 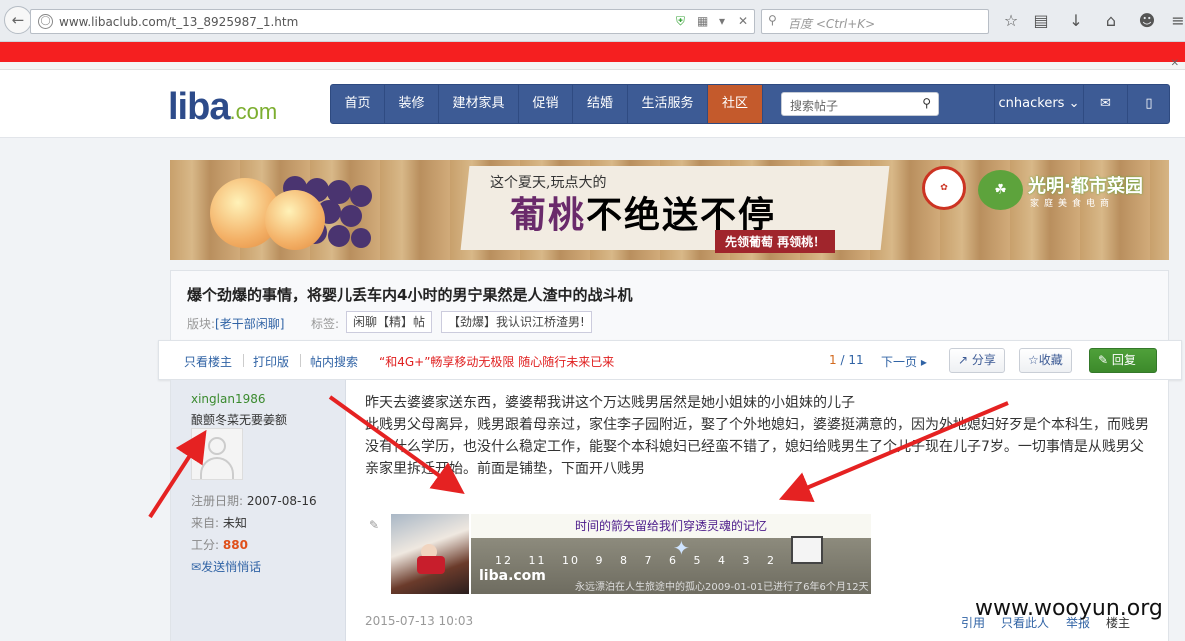 What do you see at coordinates (374, 525) in the screenshot?
I see `pencil-icon: ✎` at bounding box center [374, 525].